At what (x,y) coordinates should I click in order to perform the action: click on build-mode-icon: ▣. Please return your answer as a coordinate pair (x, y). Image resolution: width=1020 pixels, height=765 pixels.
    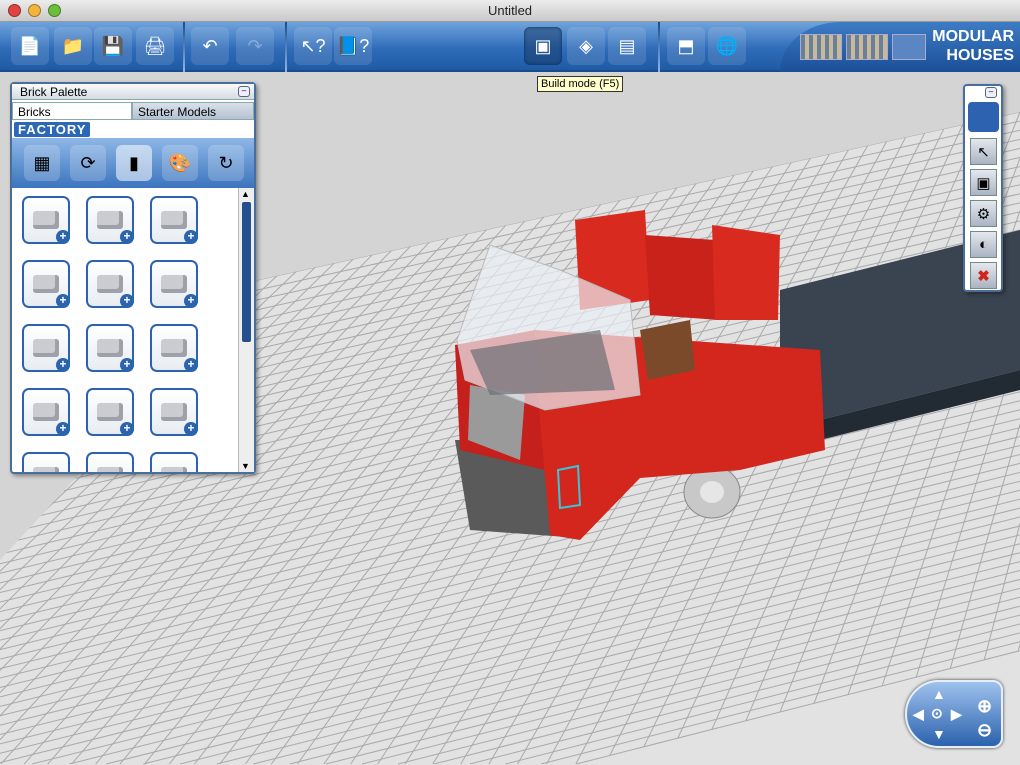
    Looking at the image, I should click on (543, 45).